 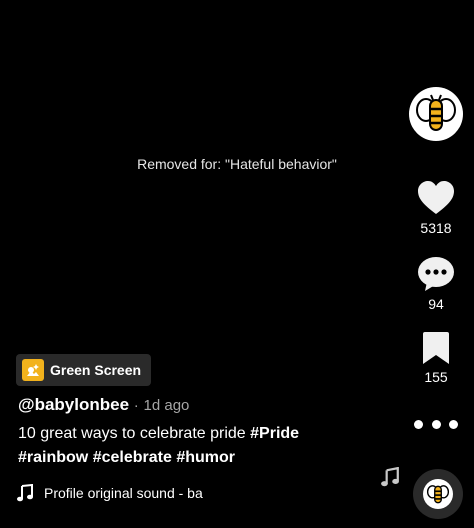 What do you see at coordinates (274, 433) in the screenshot?
I see `hashtag: #Pride` at bounding box center [274, 433].